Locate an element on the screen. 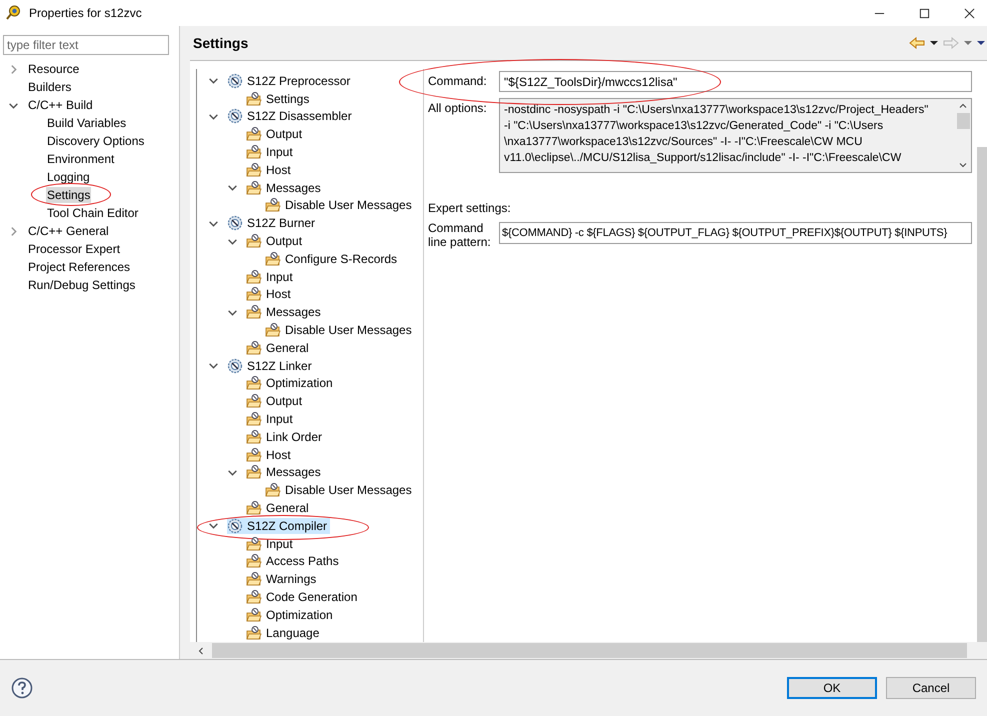 The height and width of the screenshot is (716, 987). all-options-label: All options: is located at coordinates (458, 107).